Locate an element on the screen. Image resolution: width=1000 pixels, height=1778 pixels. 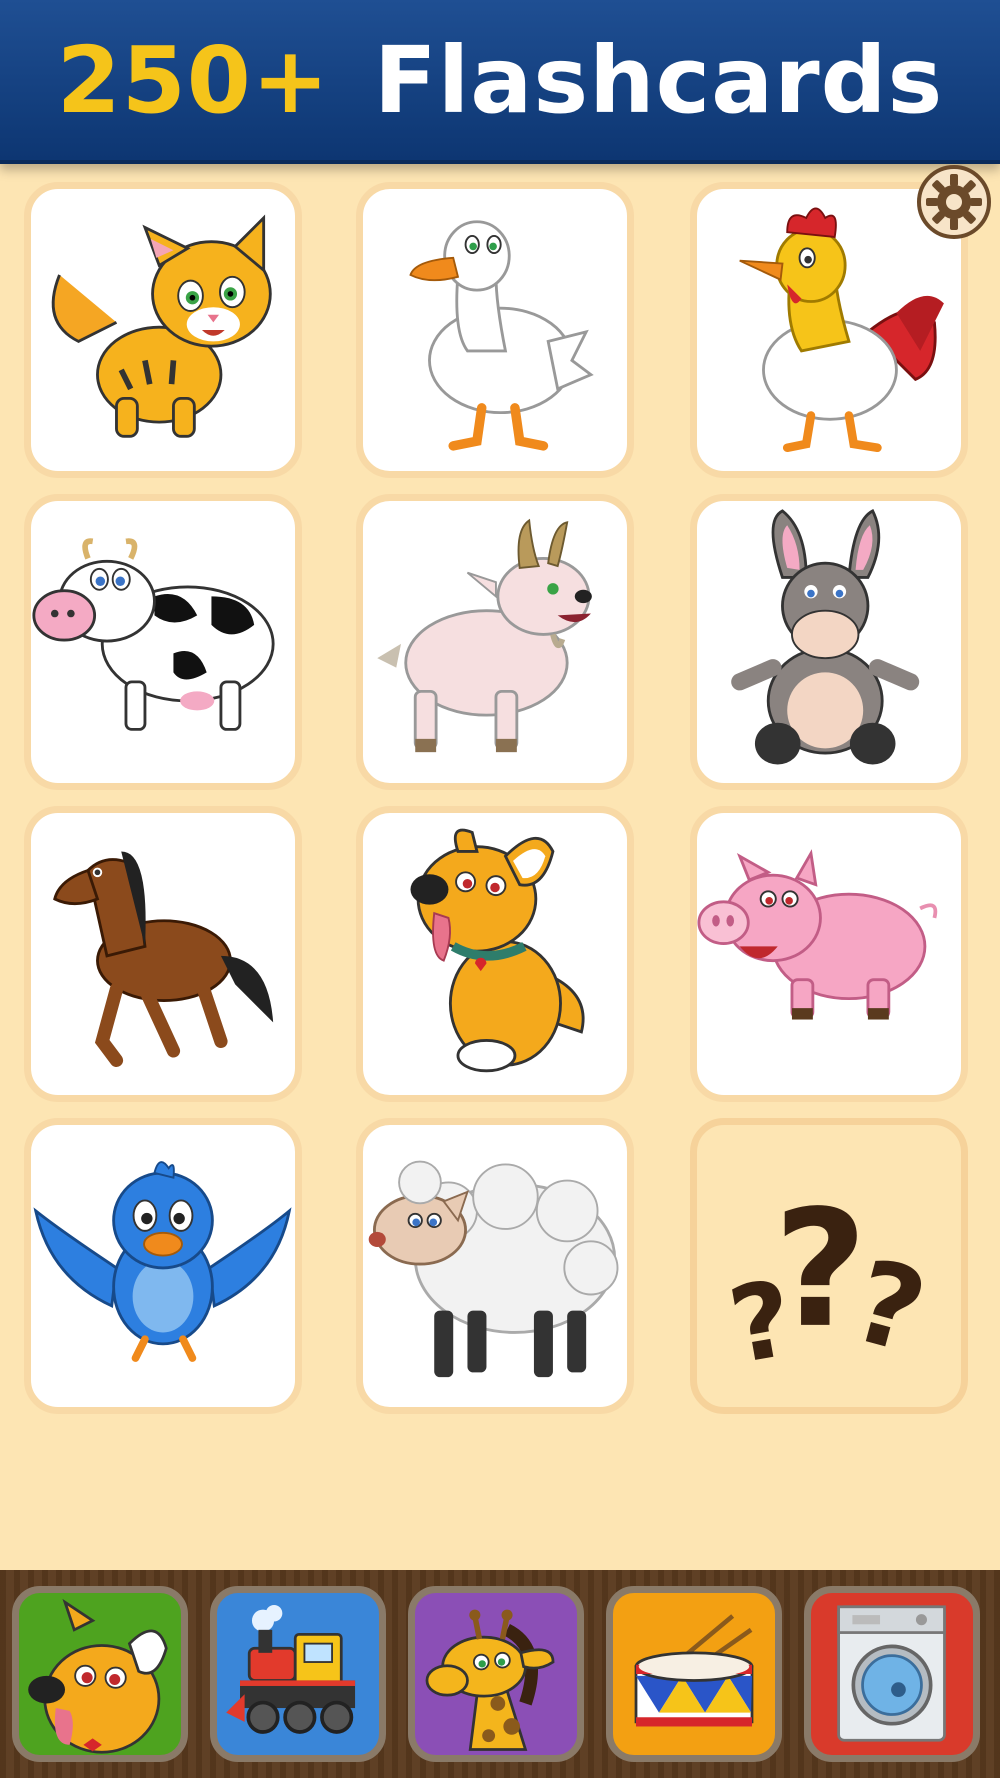
card-donkey is located at coordinates (829, 642).